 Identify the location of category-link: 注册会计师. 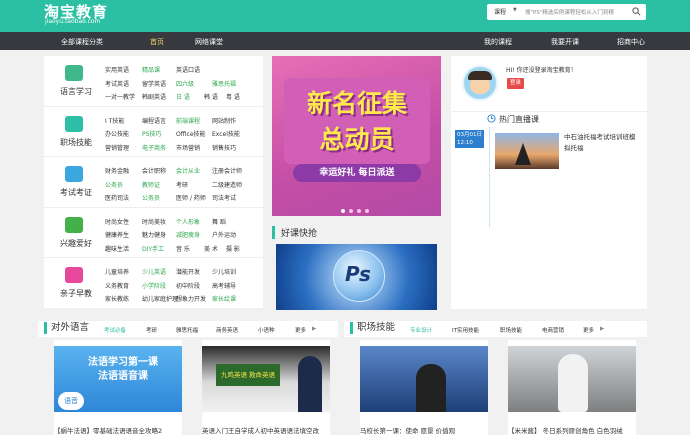
(227, 170).